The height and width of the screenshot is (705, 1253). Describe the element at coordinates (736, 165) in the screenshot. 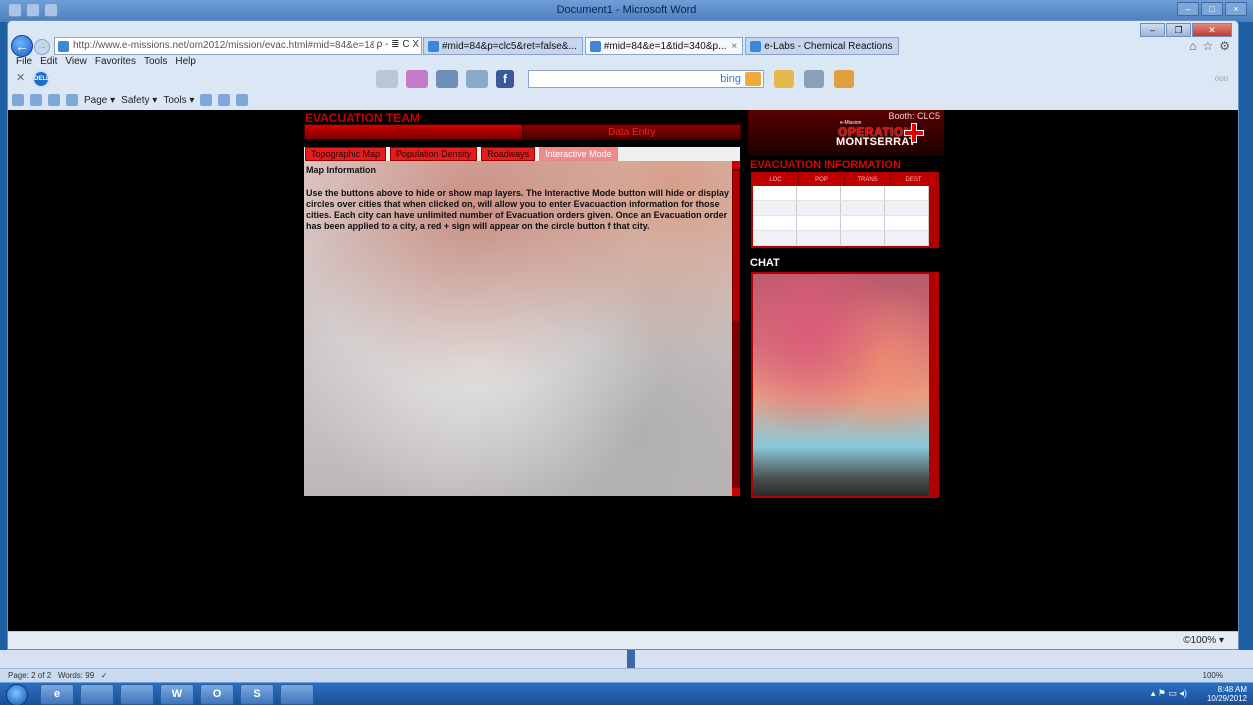

I see `scroll-up-arrow` at that location.